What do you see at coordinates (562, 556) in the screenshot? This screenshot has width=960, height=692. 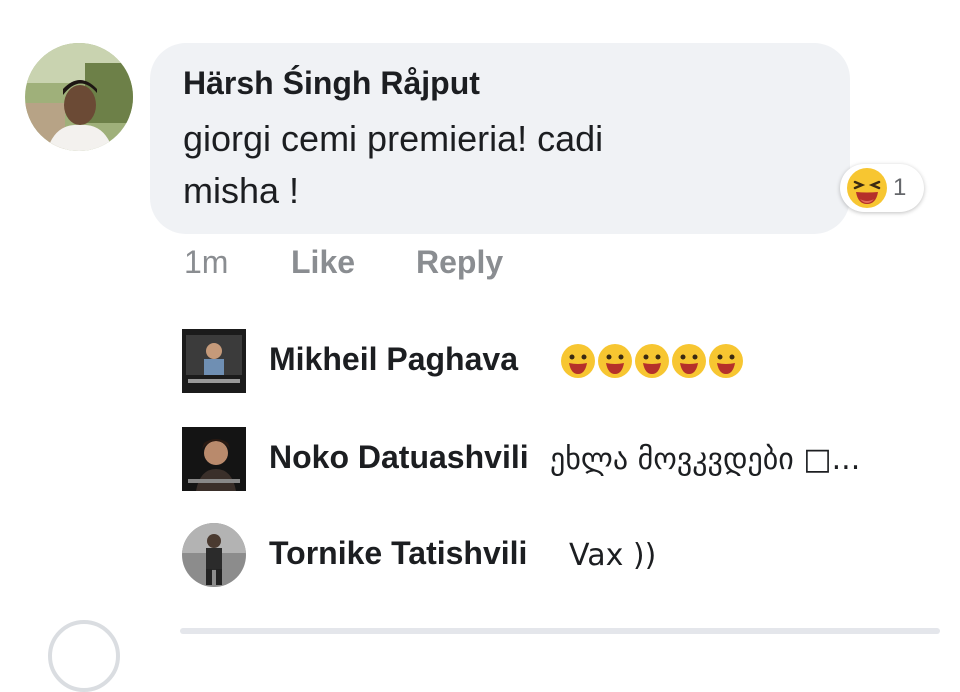 I see `reply-item: Tornike Tatishvili Vax ))` at bounding box center [562, 556].